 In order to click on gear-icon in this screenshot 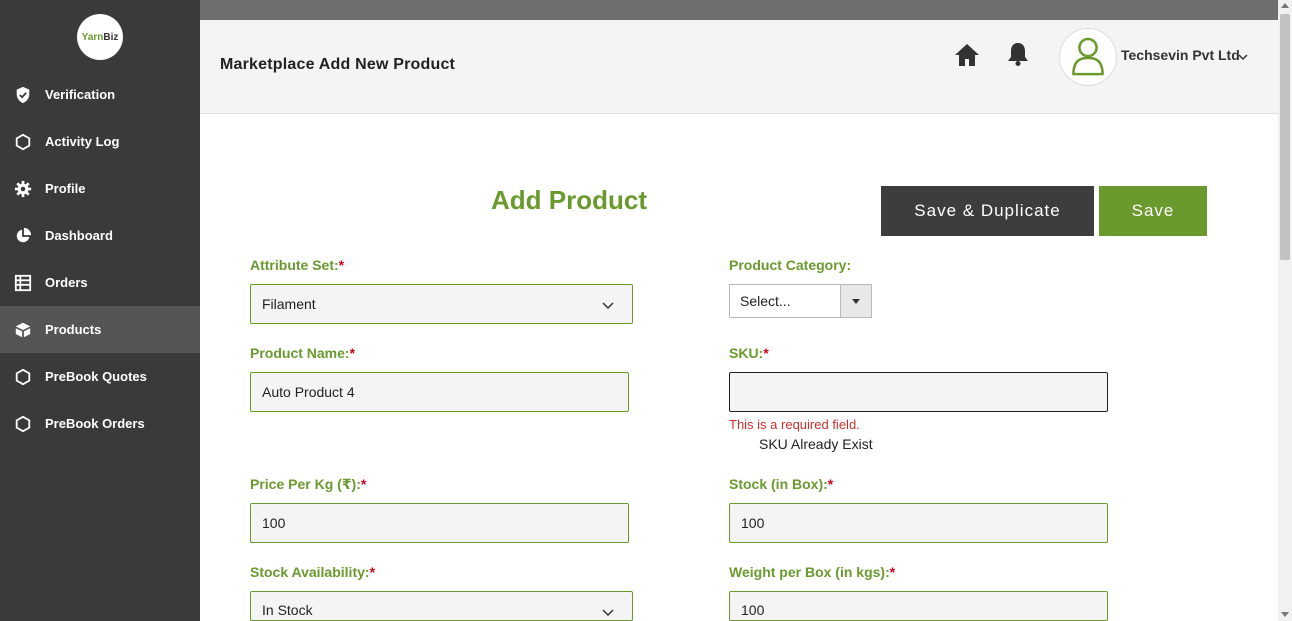, I will do `click(23, 189)`.